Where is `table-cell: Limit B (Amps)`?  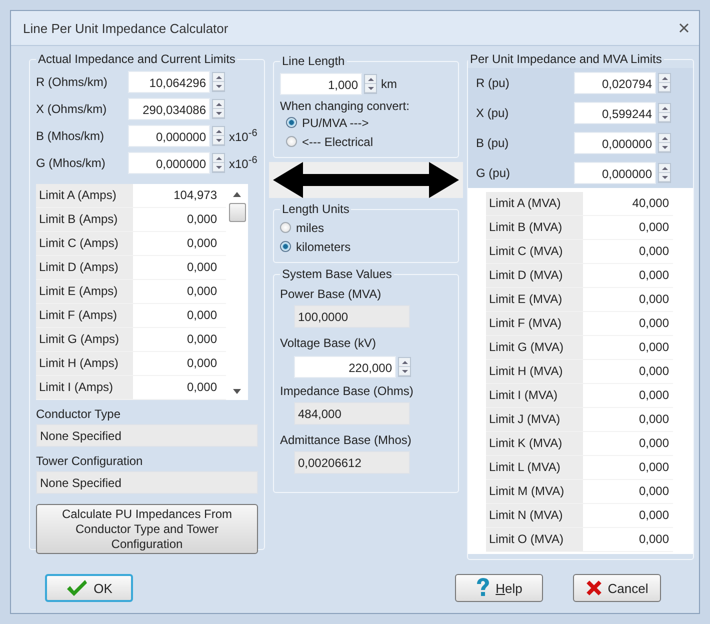 table-cell: Limit B (Amps) is located at coordinates (84, 219).